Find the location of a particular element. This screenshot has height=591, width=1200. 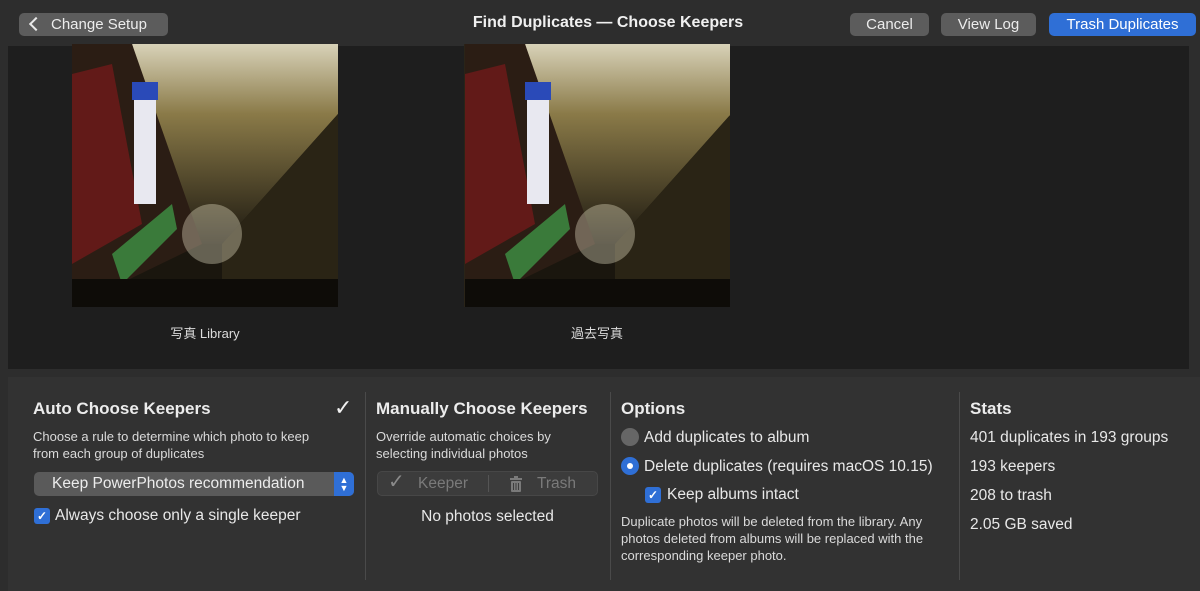

view-log-button: View Log is located at coordinates (988, 24).